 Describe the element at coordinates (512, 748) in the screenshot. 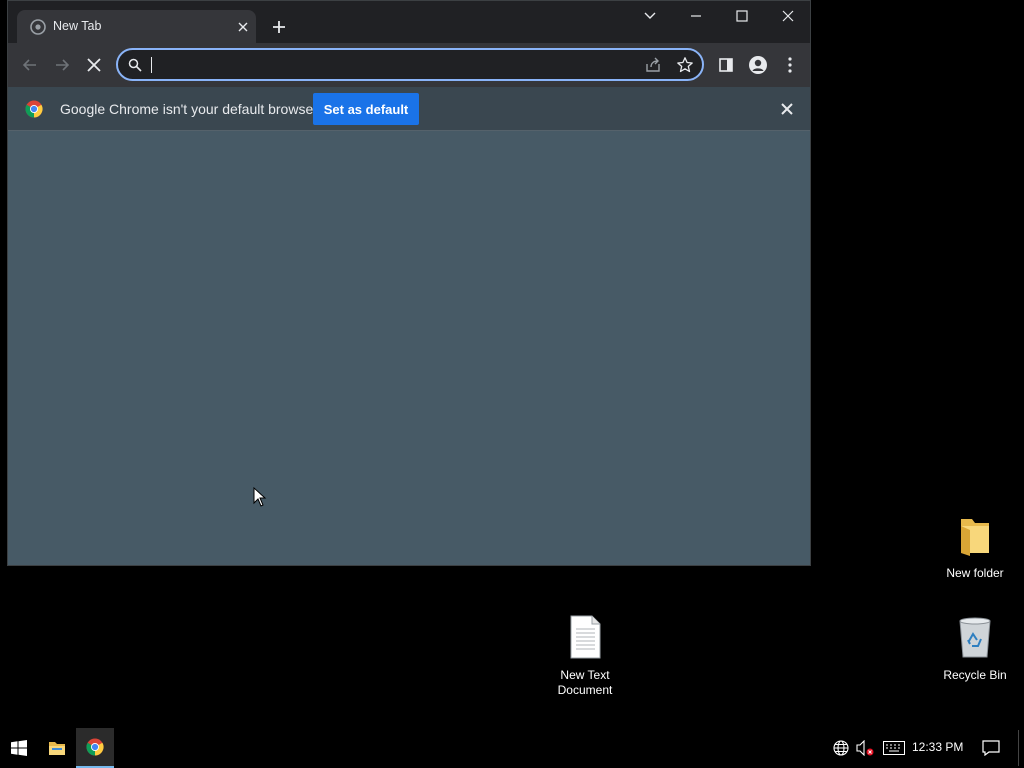

I see `taskbar: 12:33 PM` at that location.